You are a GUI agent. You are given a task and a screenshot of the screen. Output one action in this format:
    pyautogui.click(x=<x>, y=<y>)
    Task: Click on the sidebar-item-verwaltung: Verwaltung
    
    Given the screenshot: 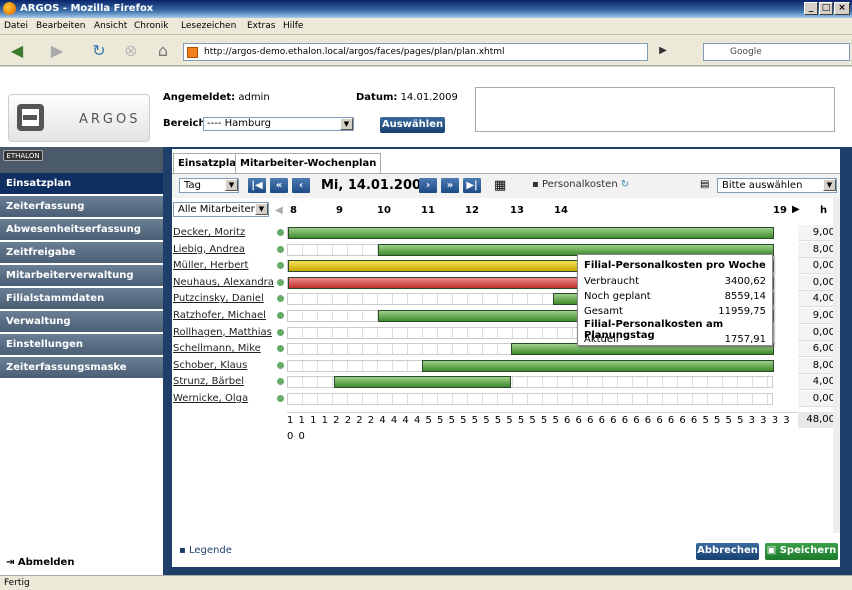 What is the action you would take?
    pyautogui.click(x=81, y=322)
    